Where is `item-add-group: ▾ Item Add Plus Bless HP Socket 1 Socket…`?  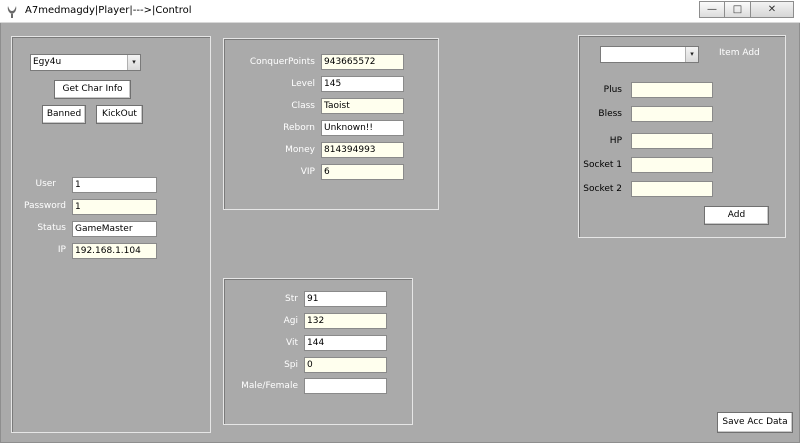
item-add-group: ▾ Item Add Plus Bless HP Socket 1 Socket… is located at coordinates (682, 136).